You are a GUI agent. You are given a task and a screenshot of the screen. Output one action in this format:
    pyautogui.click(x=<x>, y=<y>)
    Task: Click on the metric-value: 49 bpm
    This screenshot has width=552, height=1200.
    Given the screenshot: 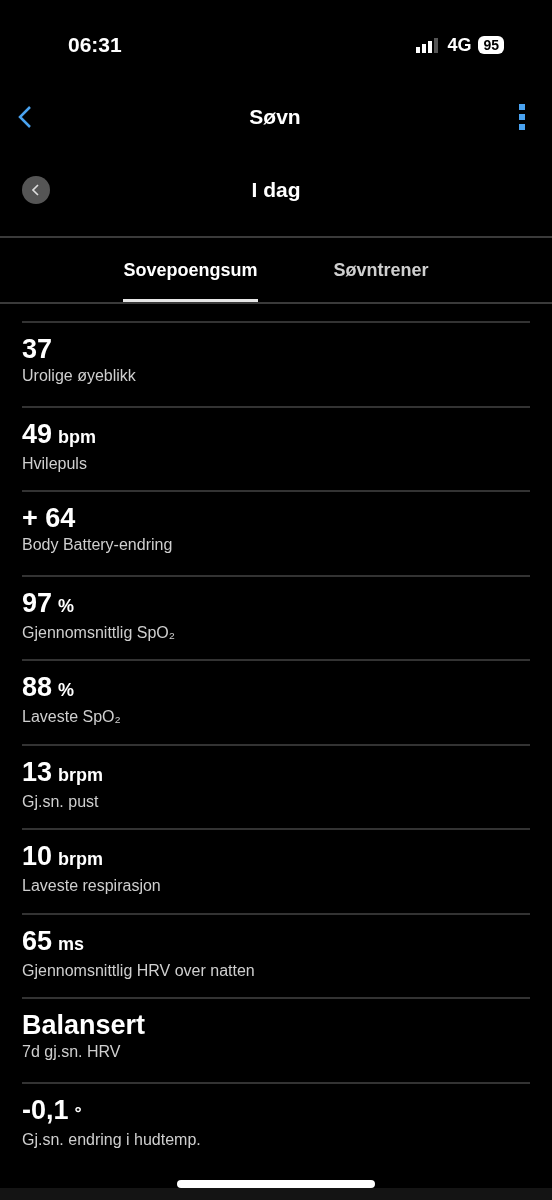 What is the action you would take?
    pyautogui.click(x=60, y=434)
    